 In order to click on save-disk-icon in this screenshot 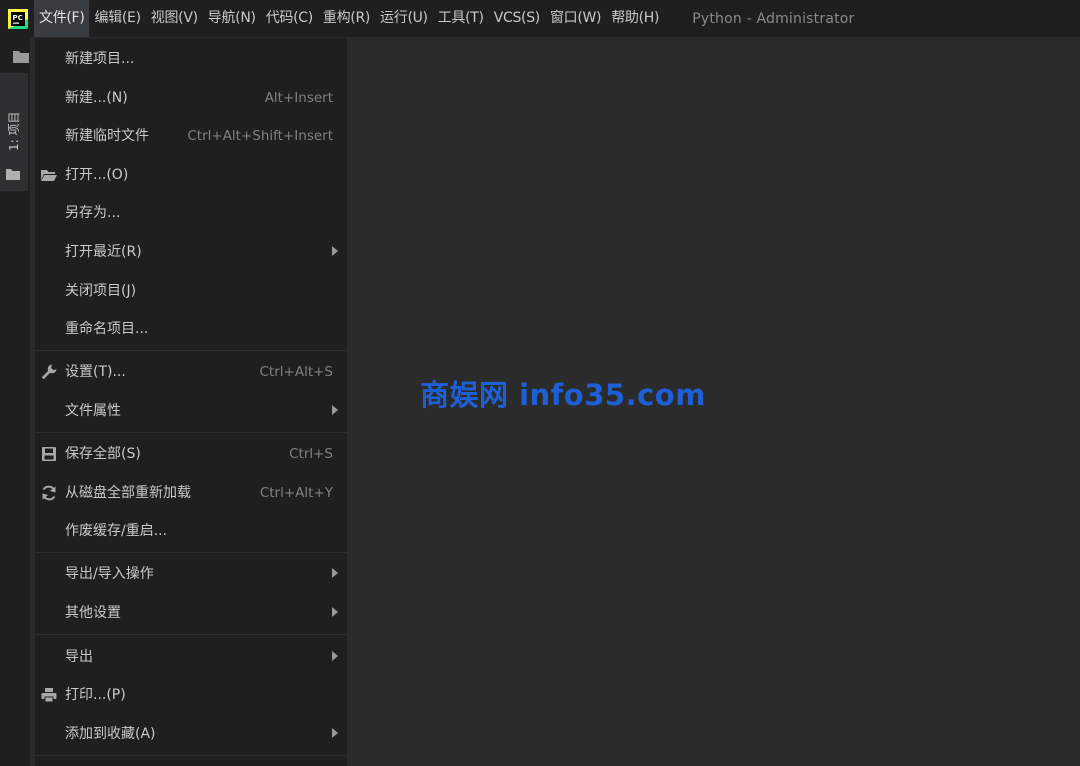, I will do `click(49, 454)`.